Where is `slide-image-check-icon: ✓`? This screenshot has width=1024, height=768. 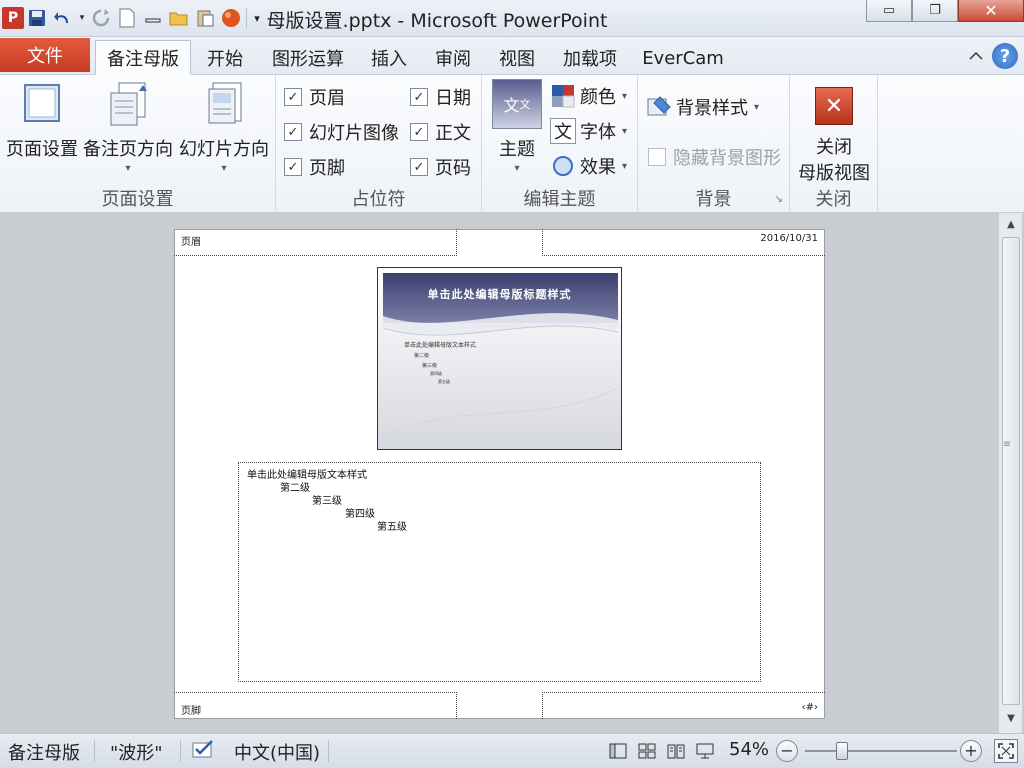
slide-image-check-icon: ✓ is located at coordinates (293, 132).